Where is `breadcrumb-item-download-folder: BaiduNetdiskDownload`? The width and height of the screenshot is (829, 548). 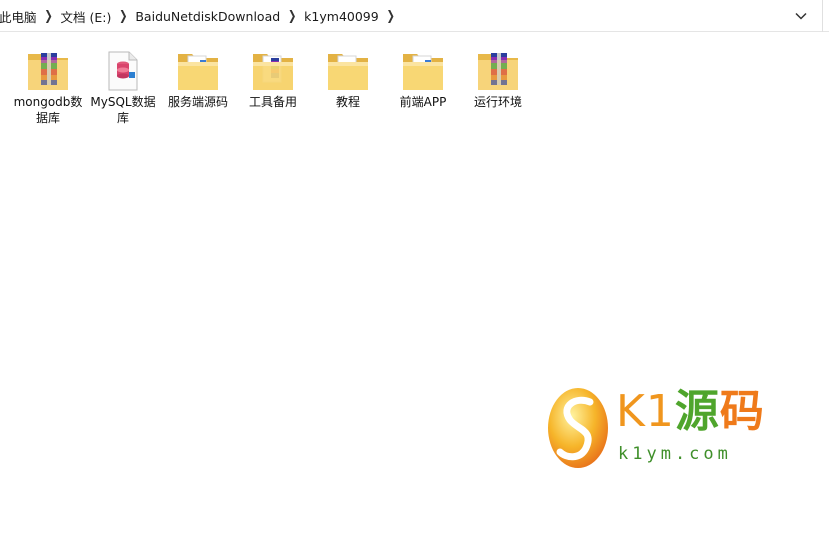 breadcrumb-item-download-folder: BaiduNetdiskDownload is located at coordinates (207, 16).